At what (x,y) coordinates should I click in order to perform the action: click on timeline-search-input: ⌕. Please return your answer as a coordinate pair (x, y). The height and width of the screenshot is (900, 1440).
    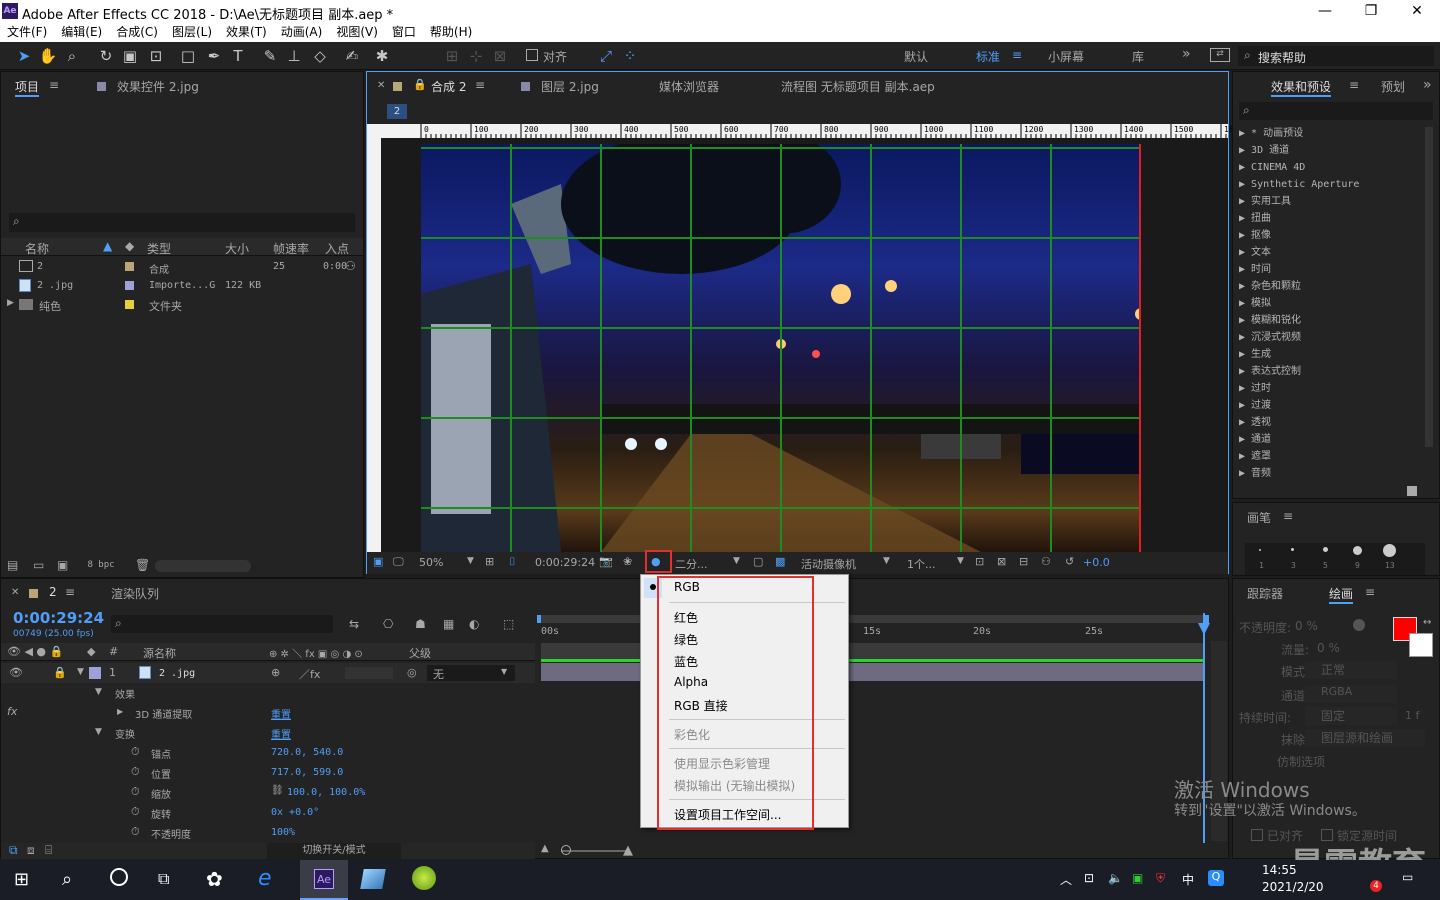
    Looking at the image, I should click on (222, 624).